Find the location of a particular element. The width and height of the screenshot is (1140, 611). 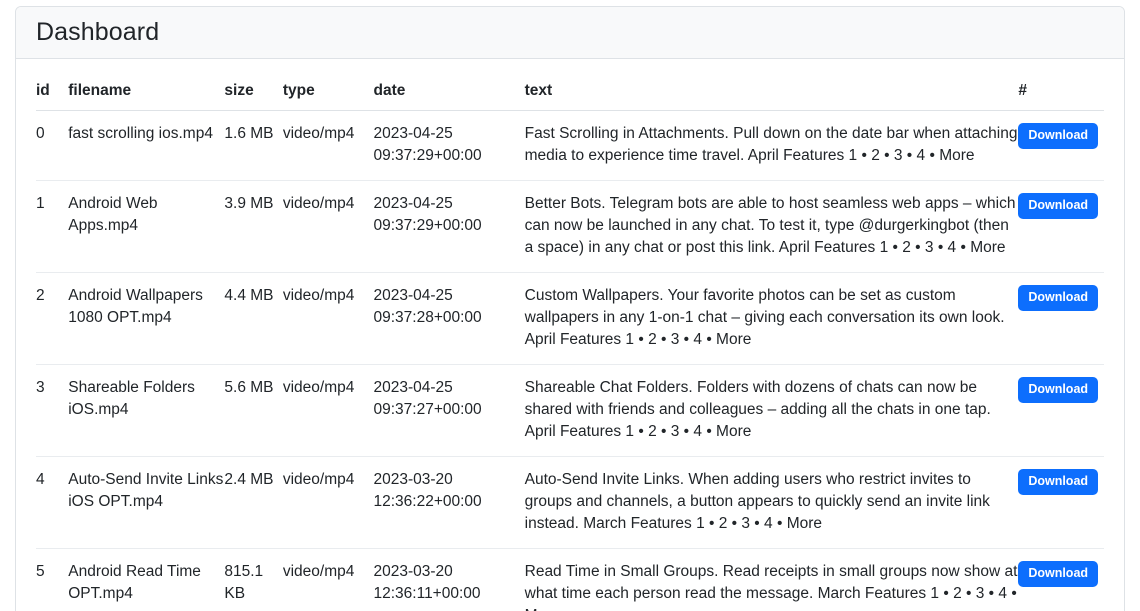

cell-size: 5.6 MB is located at coordinates (253, 410).